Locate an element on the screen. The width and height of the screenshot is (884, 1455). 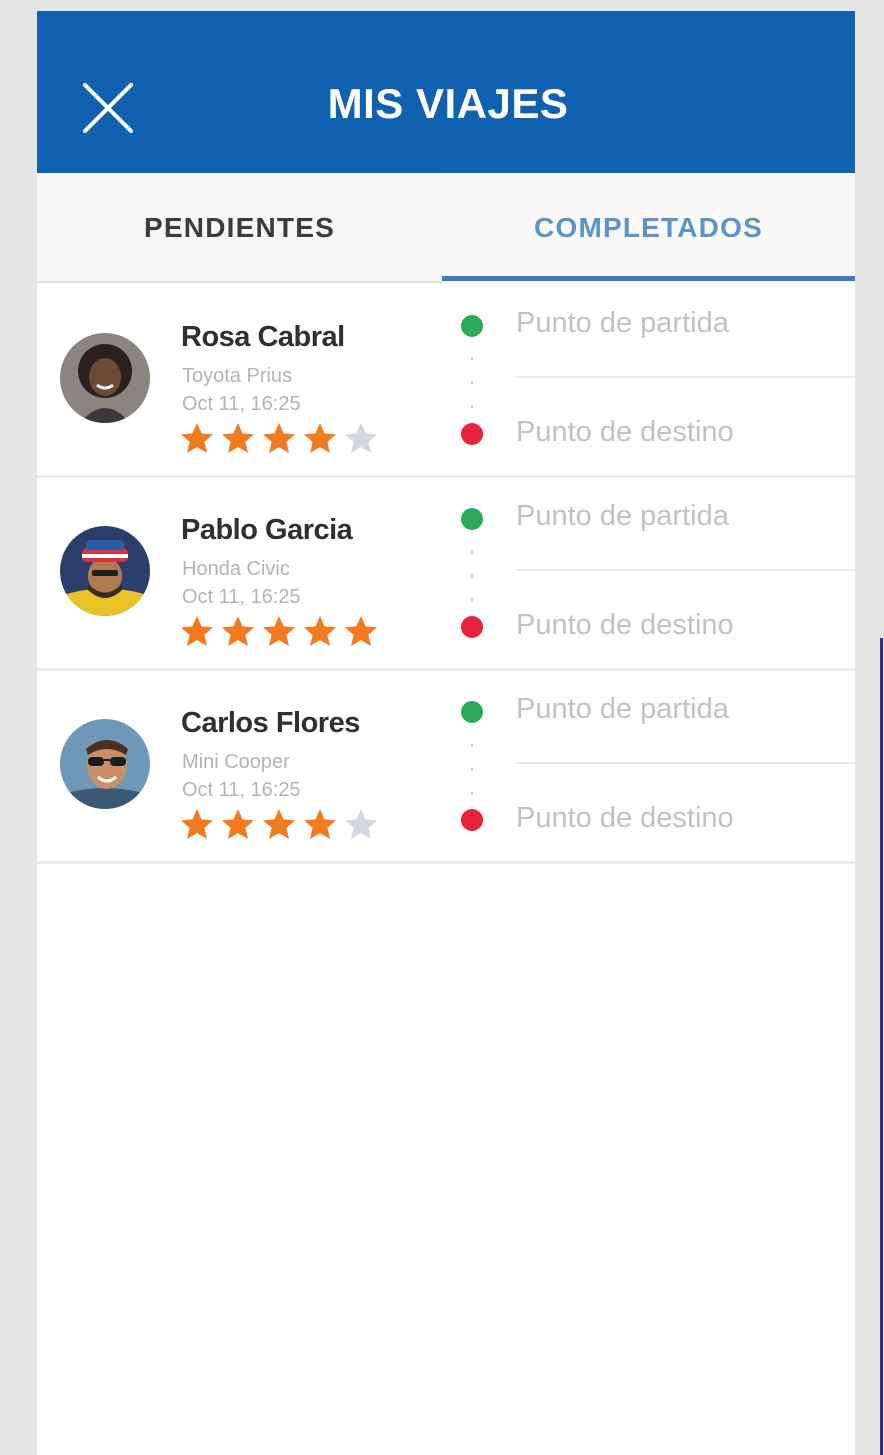
tab-completados: COMPLETADOS is located at coordinates (648, 228).